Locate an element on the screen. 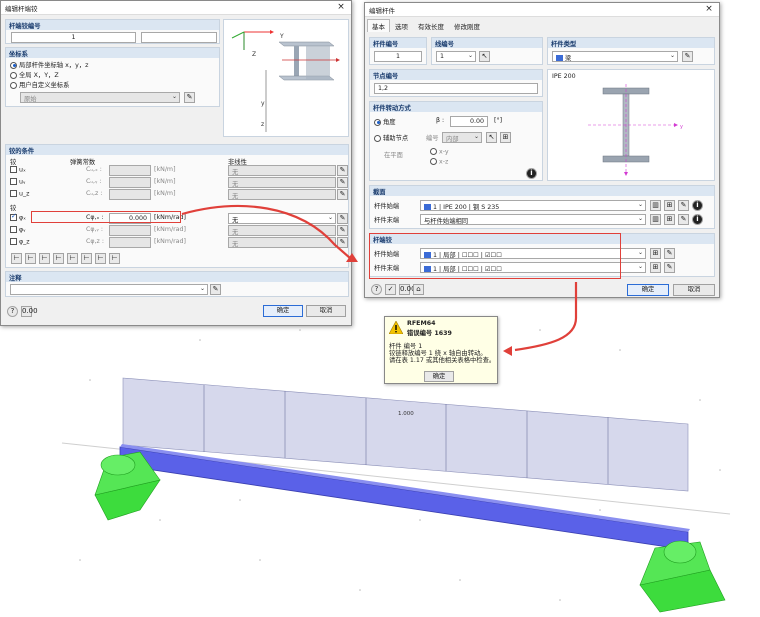 The width and height of the screenshot is (760, 617). arrow-left-to-right is located at coordinates (266, 232).